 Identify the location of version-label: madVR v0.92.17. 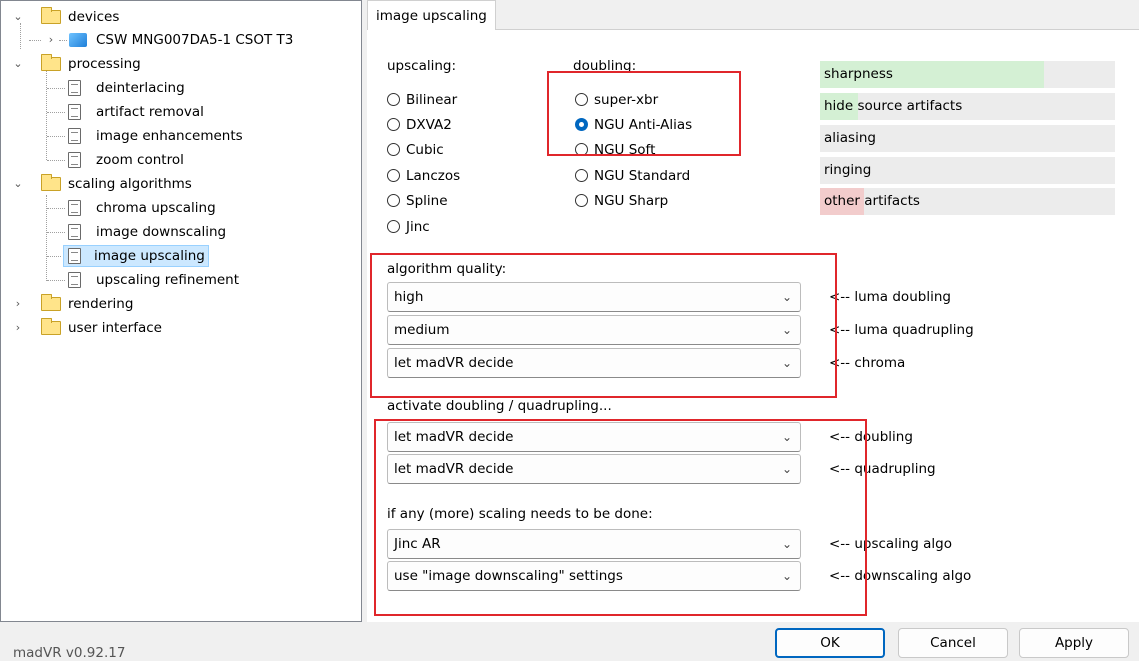
(69, 653).